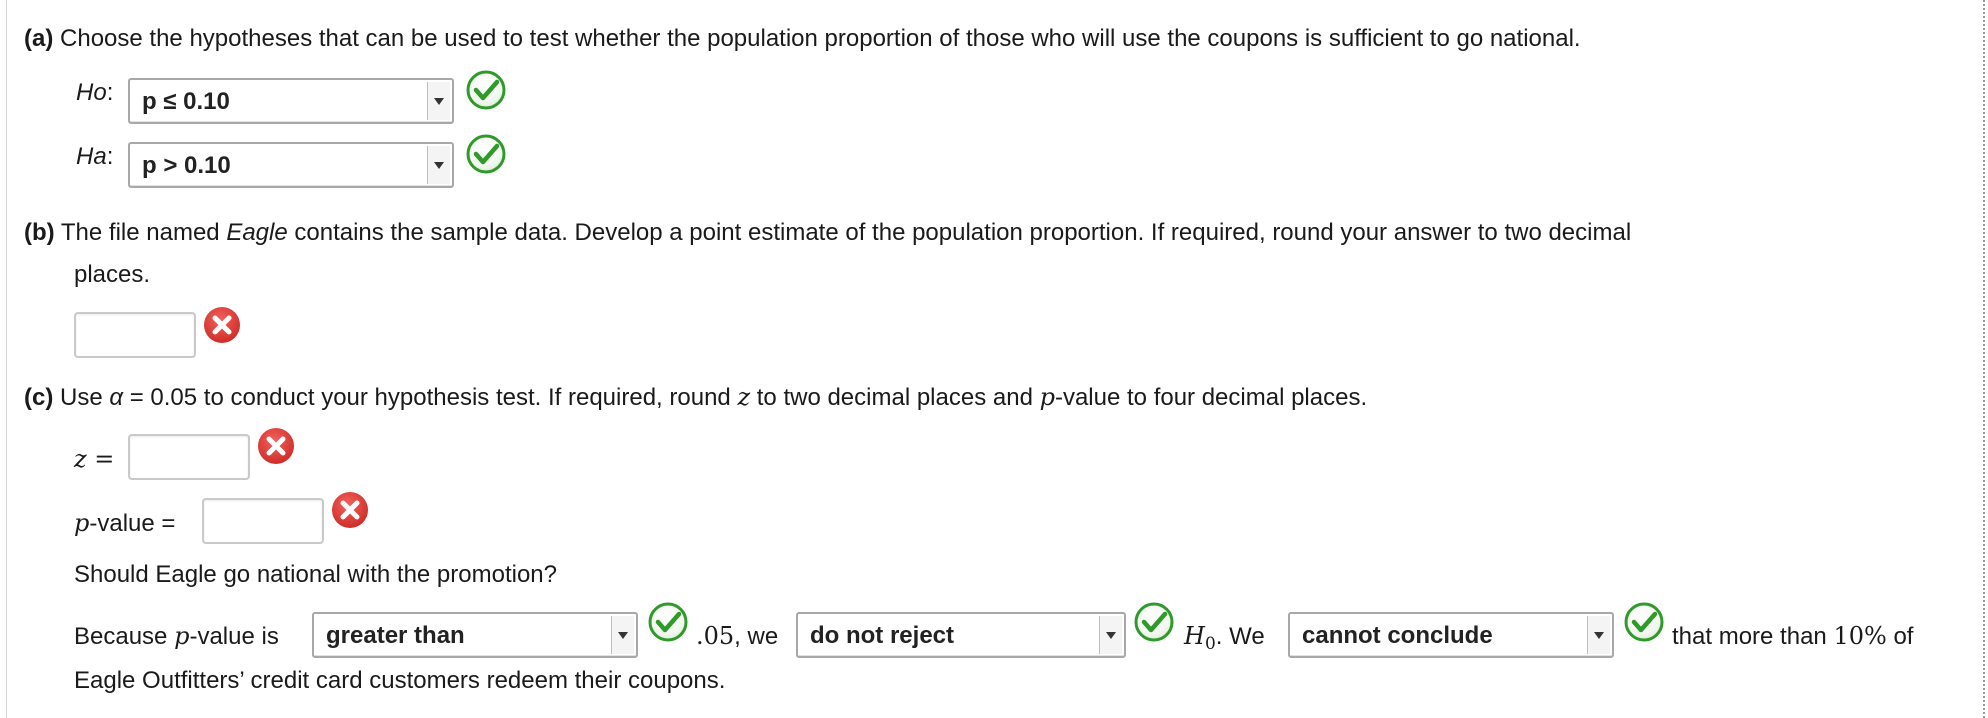 Image resolution: width=1988 pixels, height=718 pixels. Describe the element at coordinates (116, 397) in the screenshot. I see `alpha-symbol: α` at that location.